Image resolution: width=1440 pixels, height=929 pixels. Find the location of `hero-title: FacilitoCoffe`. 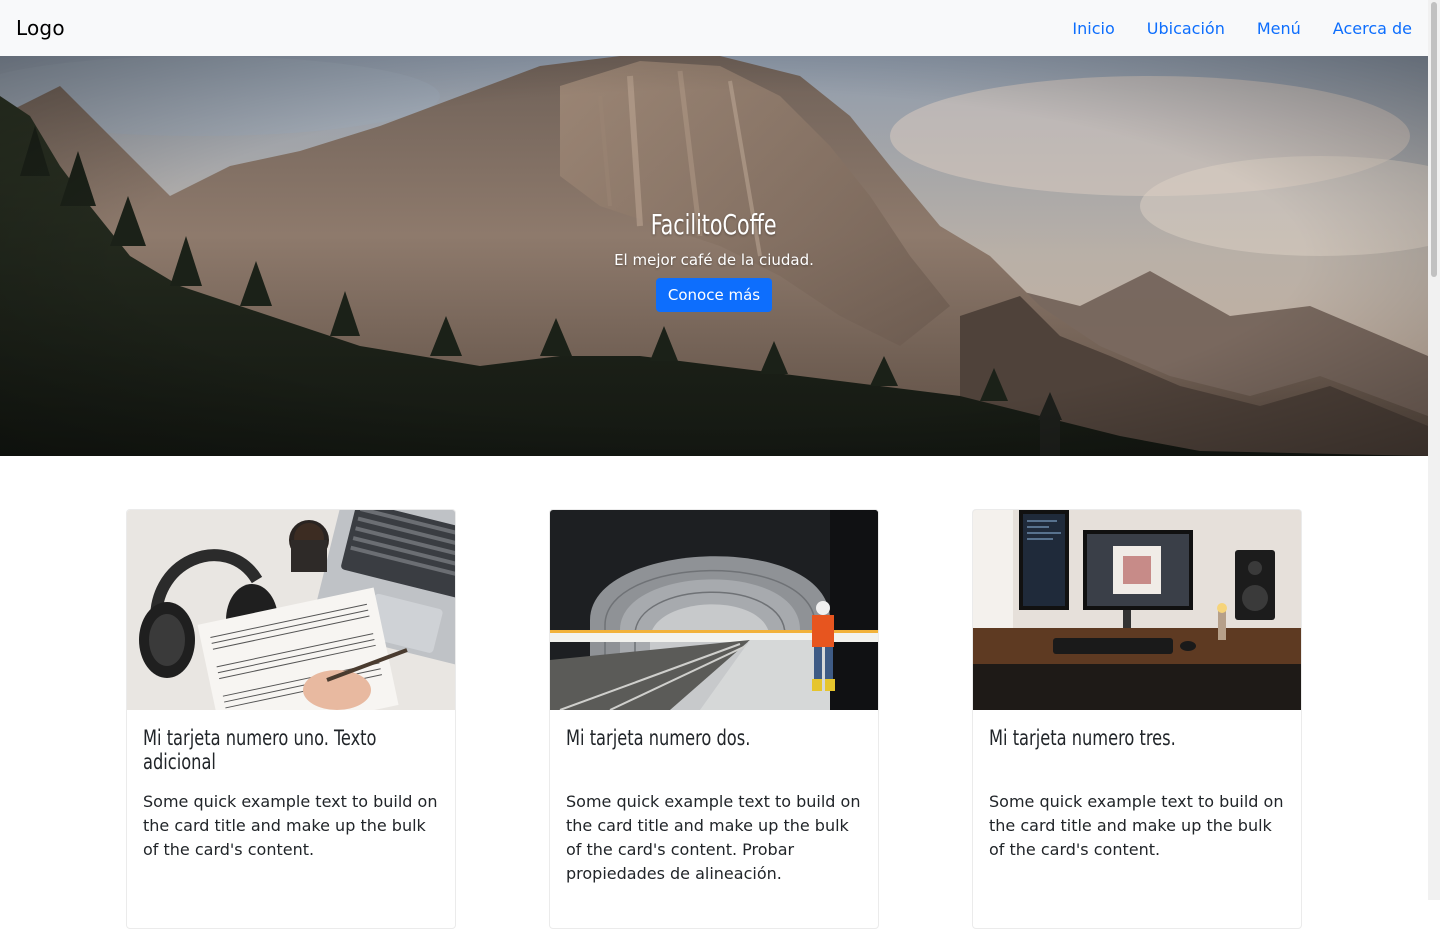

hero-title: FacilitoCoffe is located at coordinates (714, 224).